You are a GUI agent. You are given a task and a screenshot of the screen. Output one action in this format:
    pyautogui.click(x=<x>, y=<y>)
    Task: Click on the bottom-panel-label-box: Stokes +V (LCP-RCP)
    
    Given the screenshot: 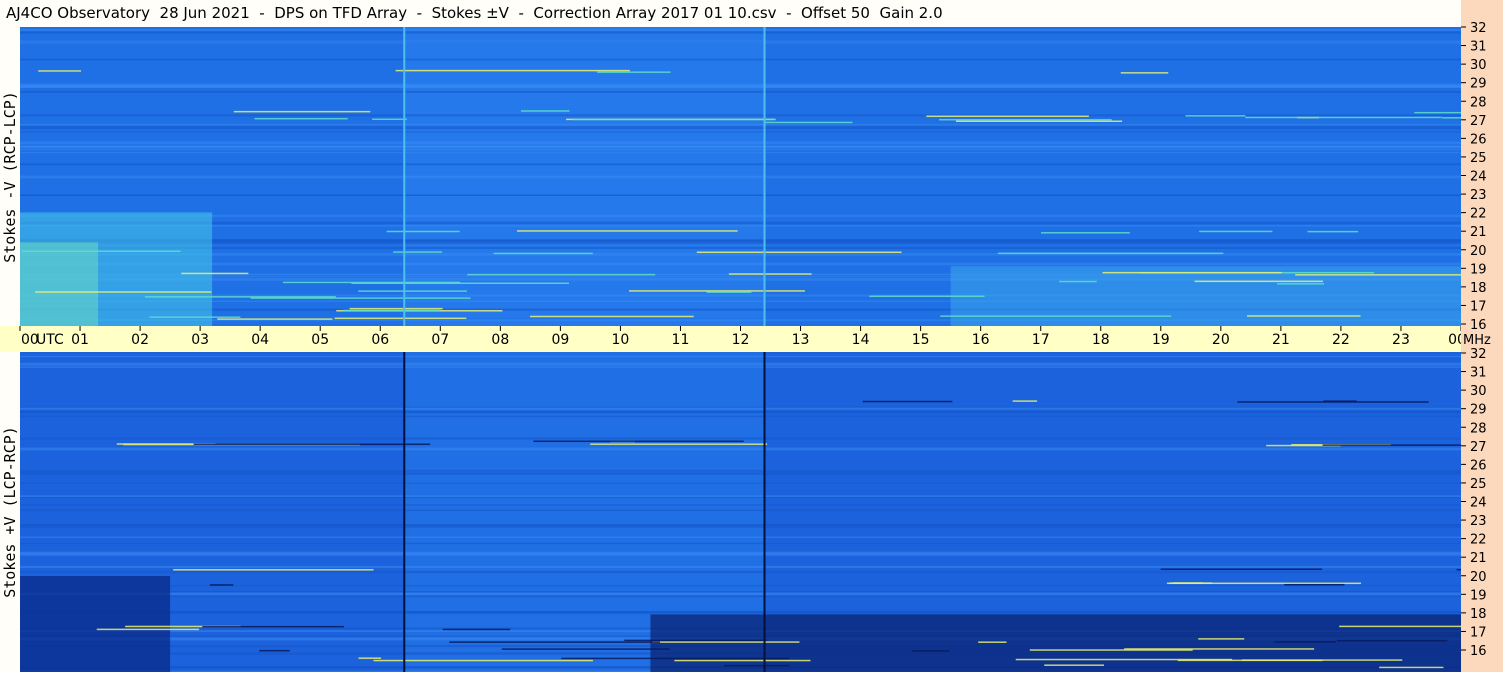 What is the action you would take?
    pyautogui.click(x=10, y=512)
    